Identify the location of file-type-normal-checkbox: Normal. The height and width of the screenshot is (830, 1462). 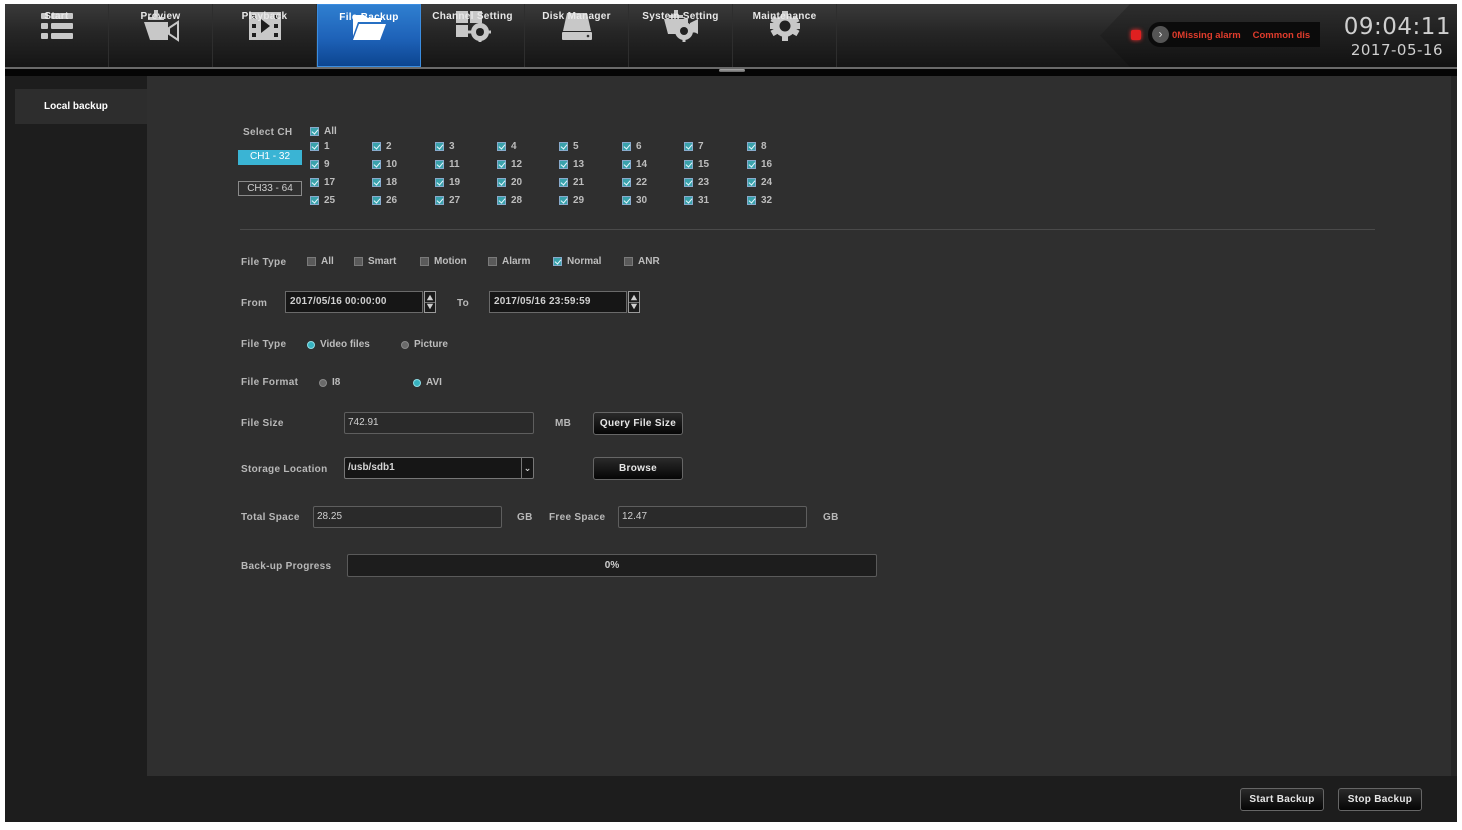
(577, 261).